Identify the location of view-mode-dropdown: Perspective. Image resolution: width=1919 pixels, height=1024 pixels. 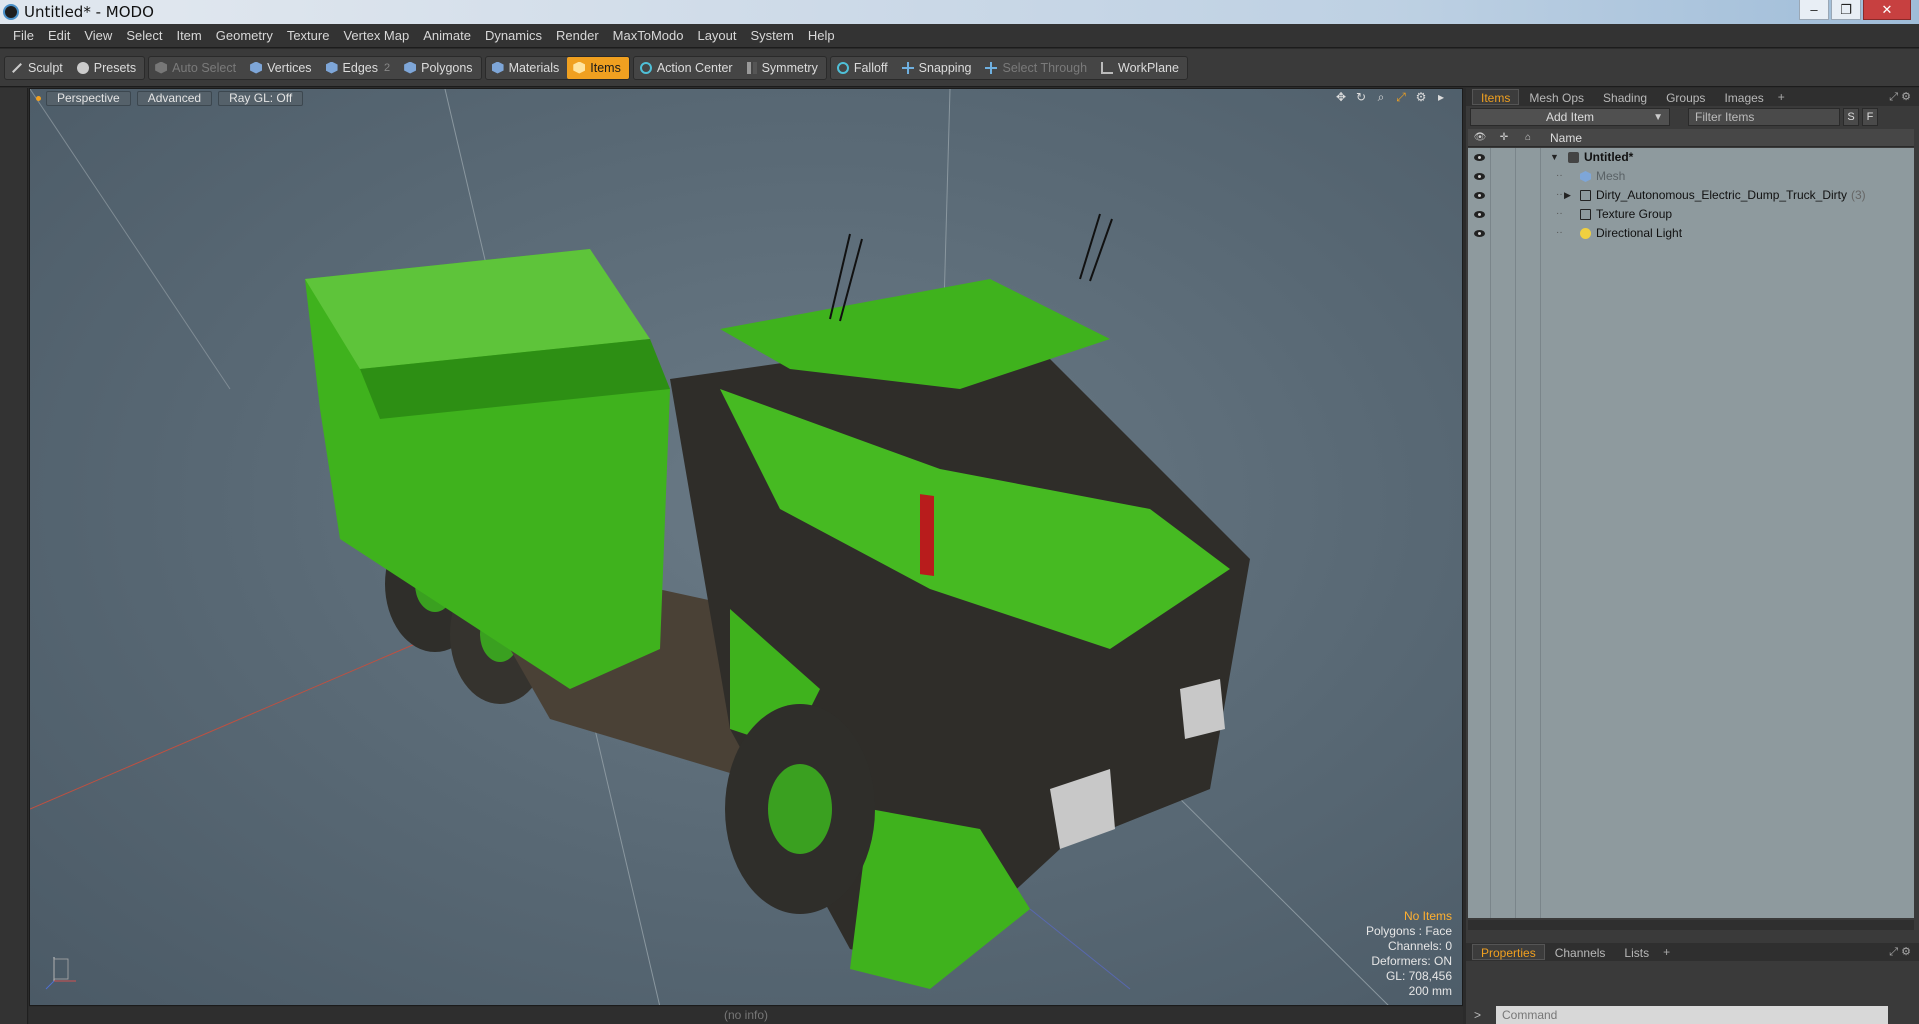
(88, 98).